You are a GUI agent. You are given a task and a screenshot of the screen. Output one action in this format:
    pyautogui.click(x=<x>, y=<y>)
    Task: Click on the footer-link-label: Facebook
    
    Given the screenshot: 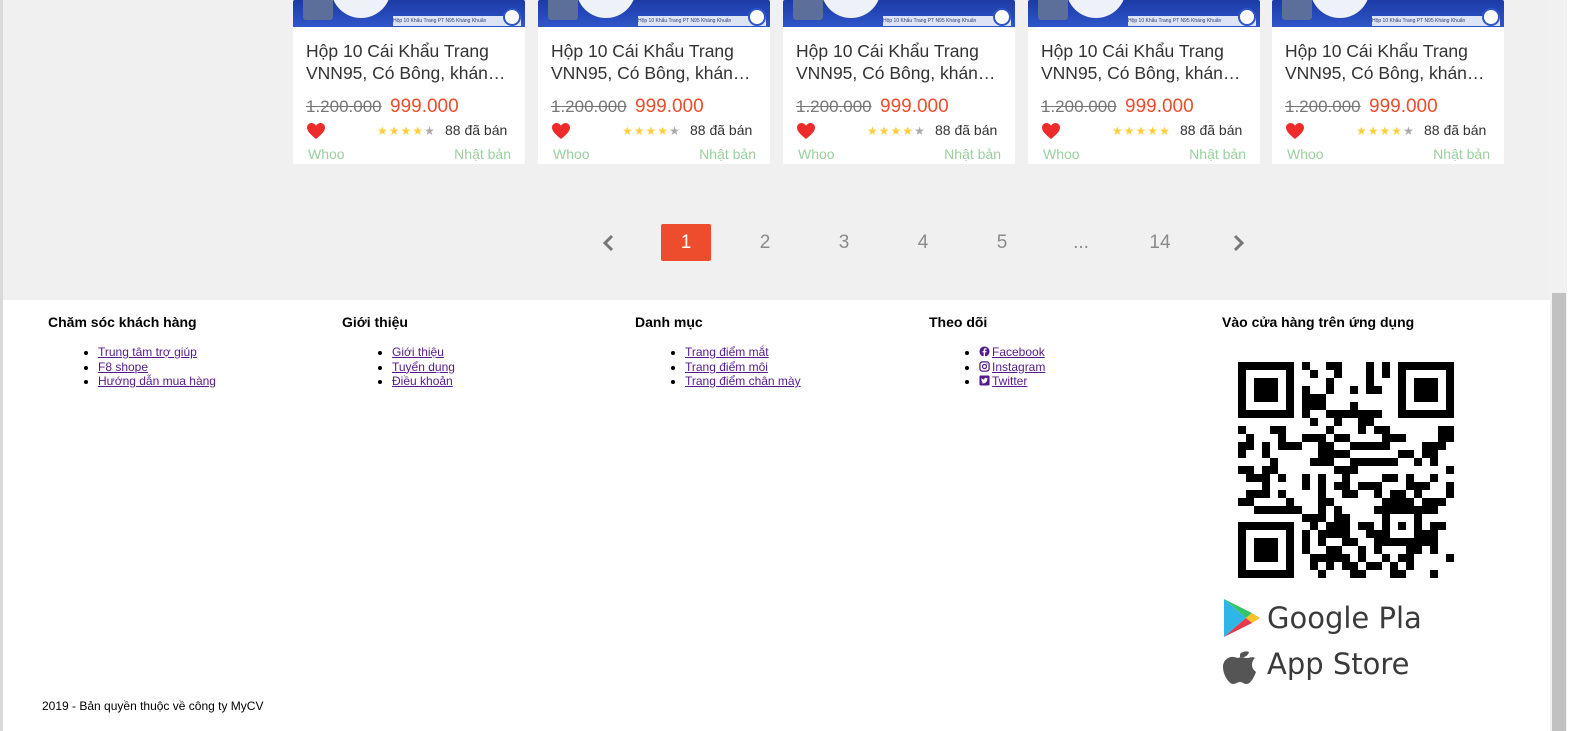 What is the action you would take?
    pyautogui.click(x=1018, y=352)
    